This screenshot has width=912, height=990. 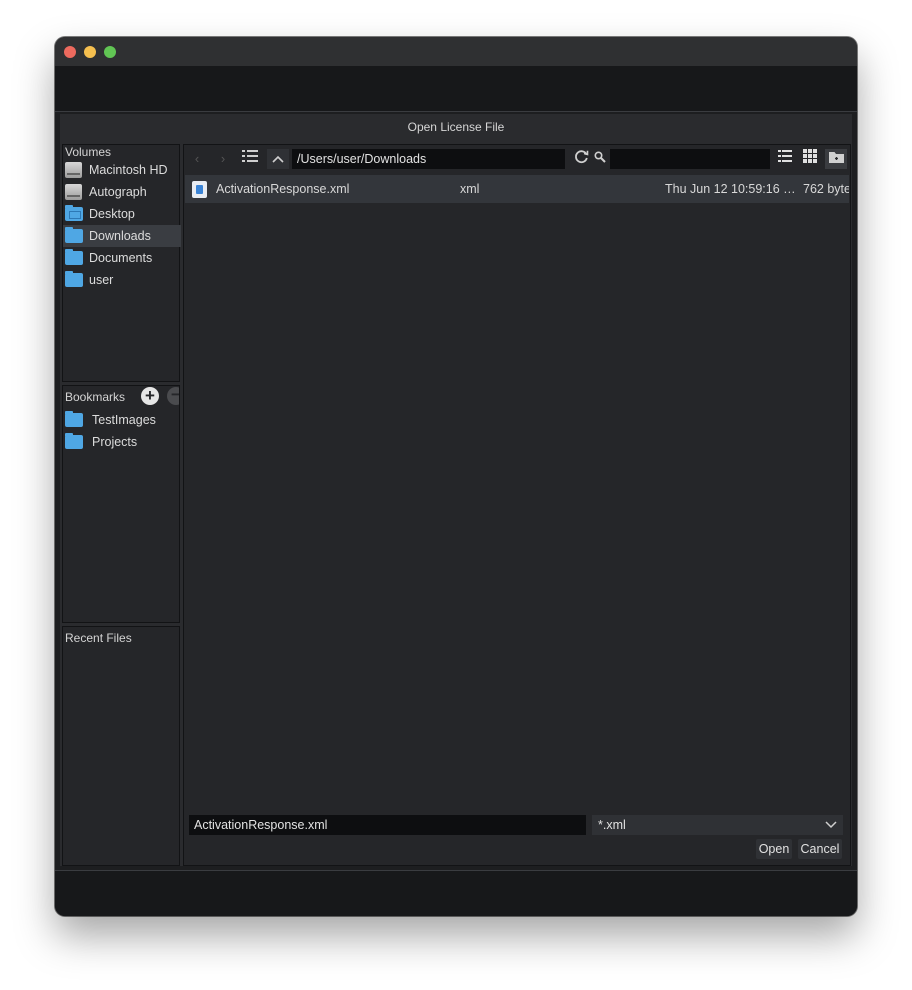 I want to click on sidebar-item-macintosh-hd: Macintosh HD, so click(x=122, y=170).